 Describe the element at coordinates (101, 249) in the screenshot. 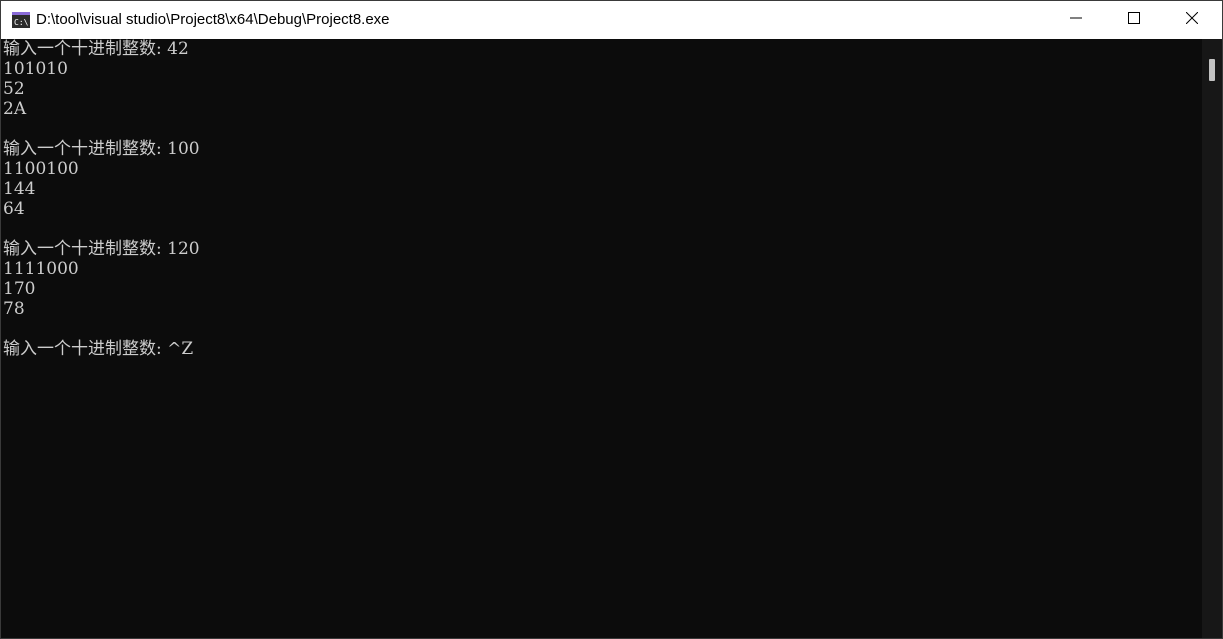

I see `console-line: 输入一个十进制整数: 120` at that location.